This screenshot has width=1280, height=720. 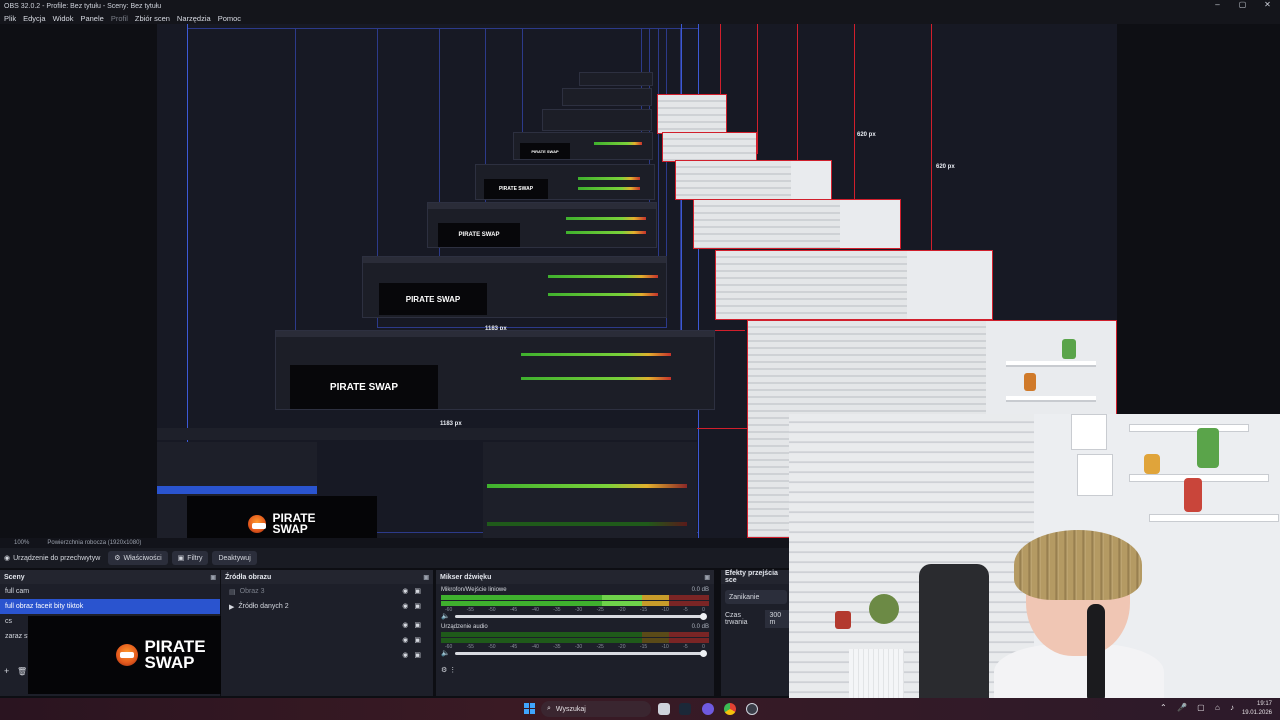 I want to click on maximize-button: ▢, so click(x=1242, y=6).